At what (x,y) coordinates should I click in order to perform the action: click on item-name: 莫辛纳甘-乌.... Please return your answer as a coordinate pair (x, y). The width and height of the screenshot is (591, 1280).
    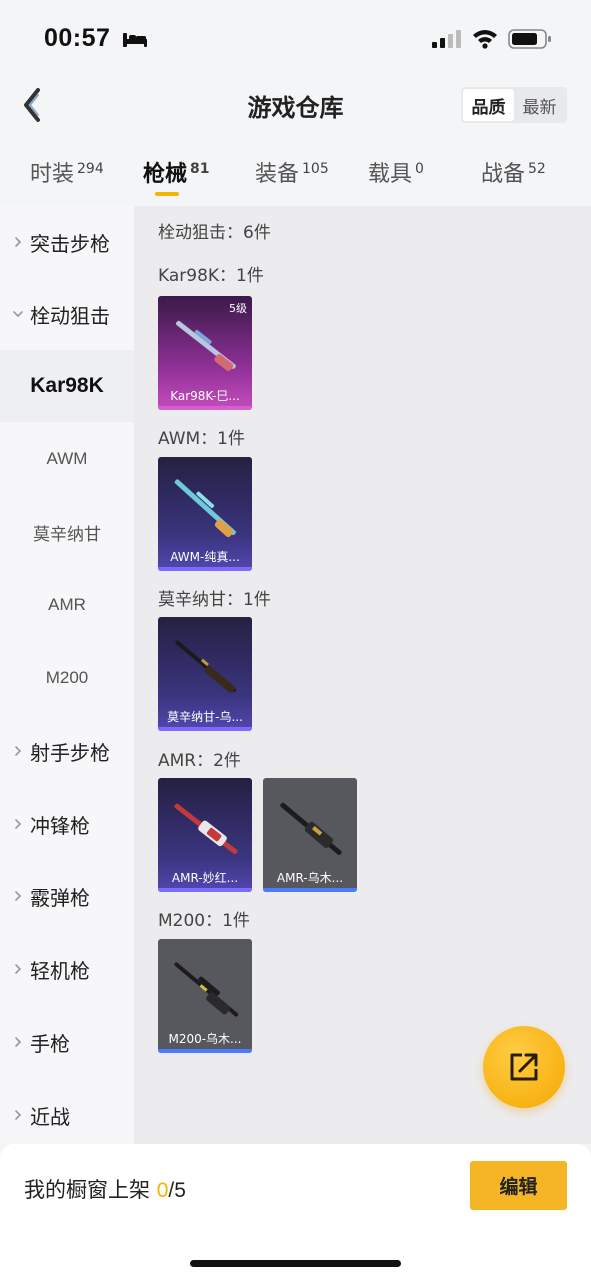
    Looking at the image, I should click on (205, 717).